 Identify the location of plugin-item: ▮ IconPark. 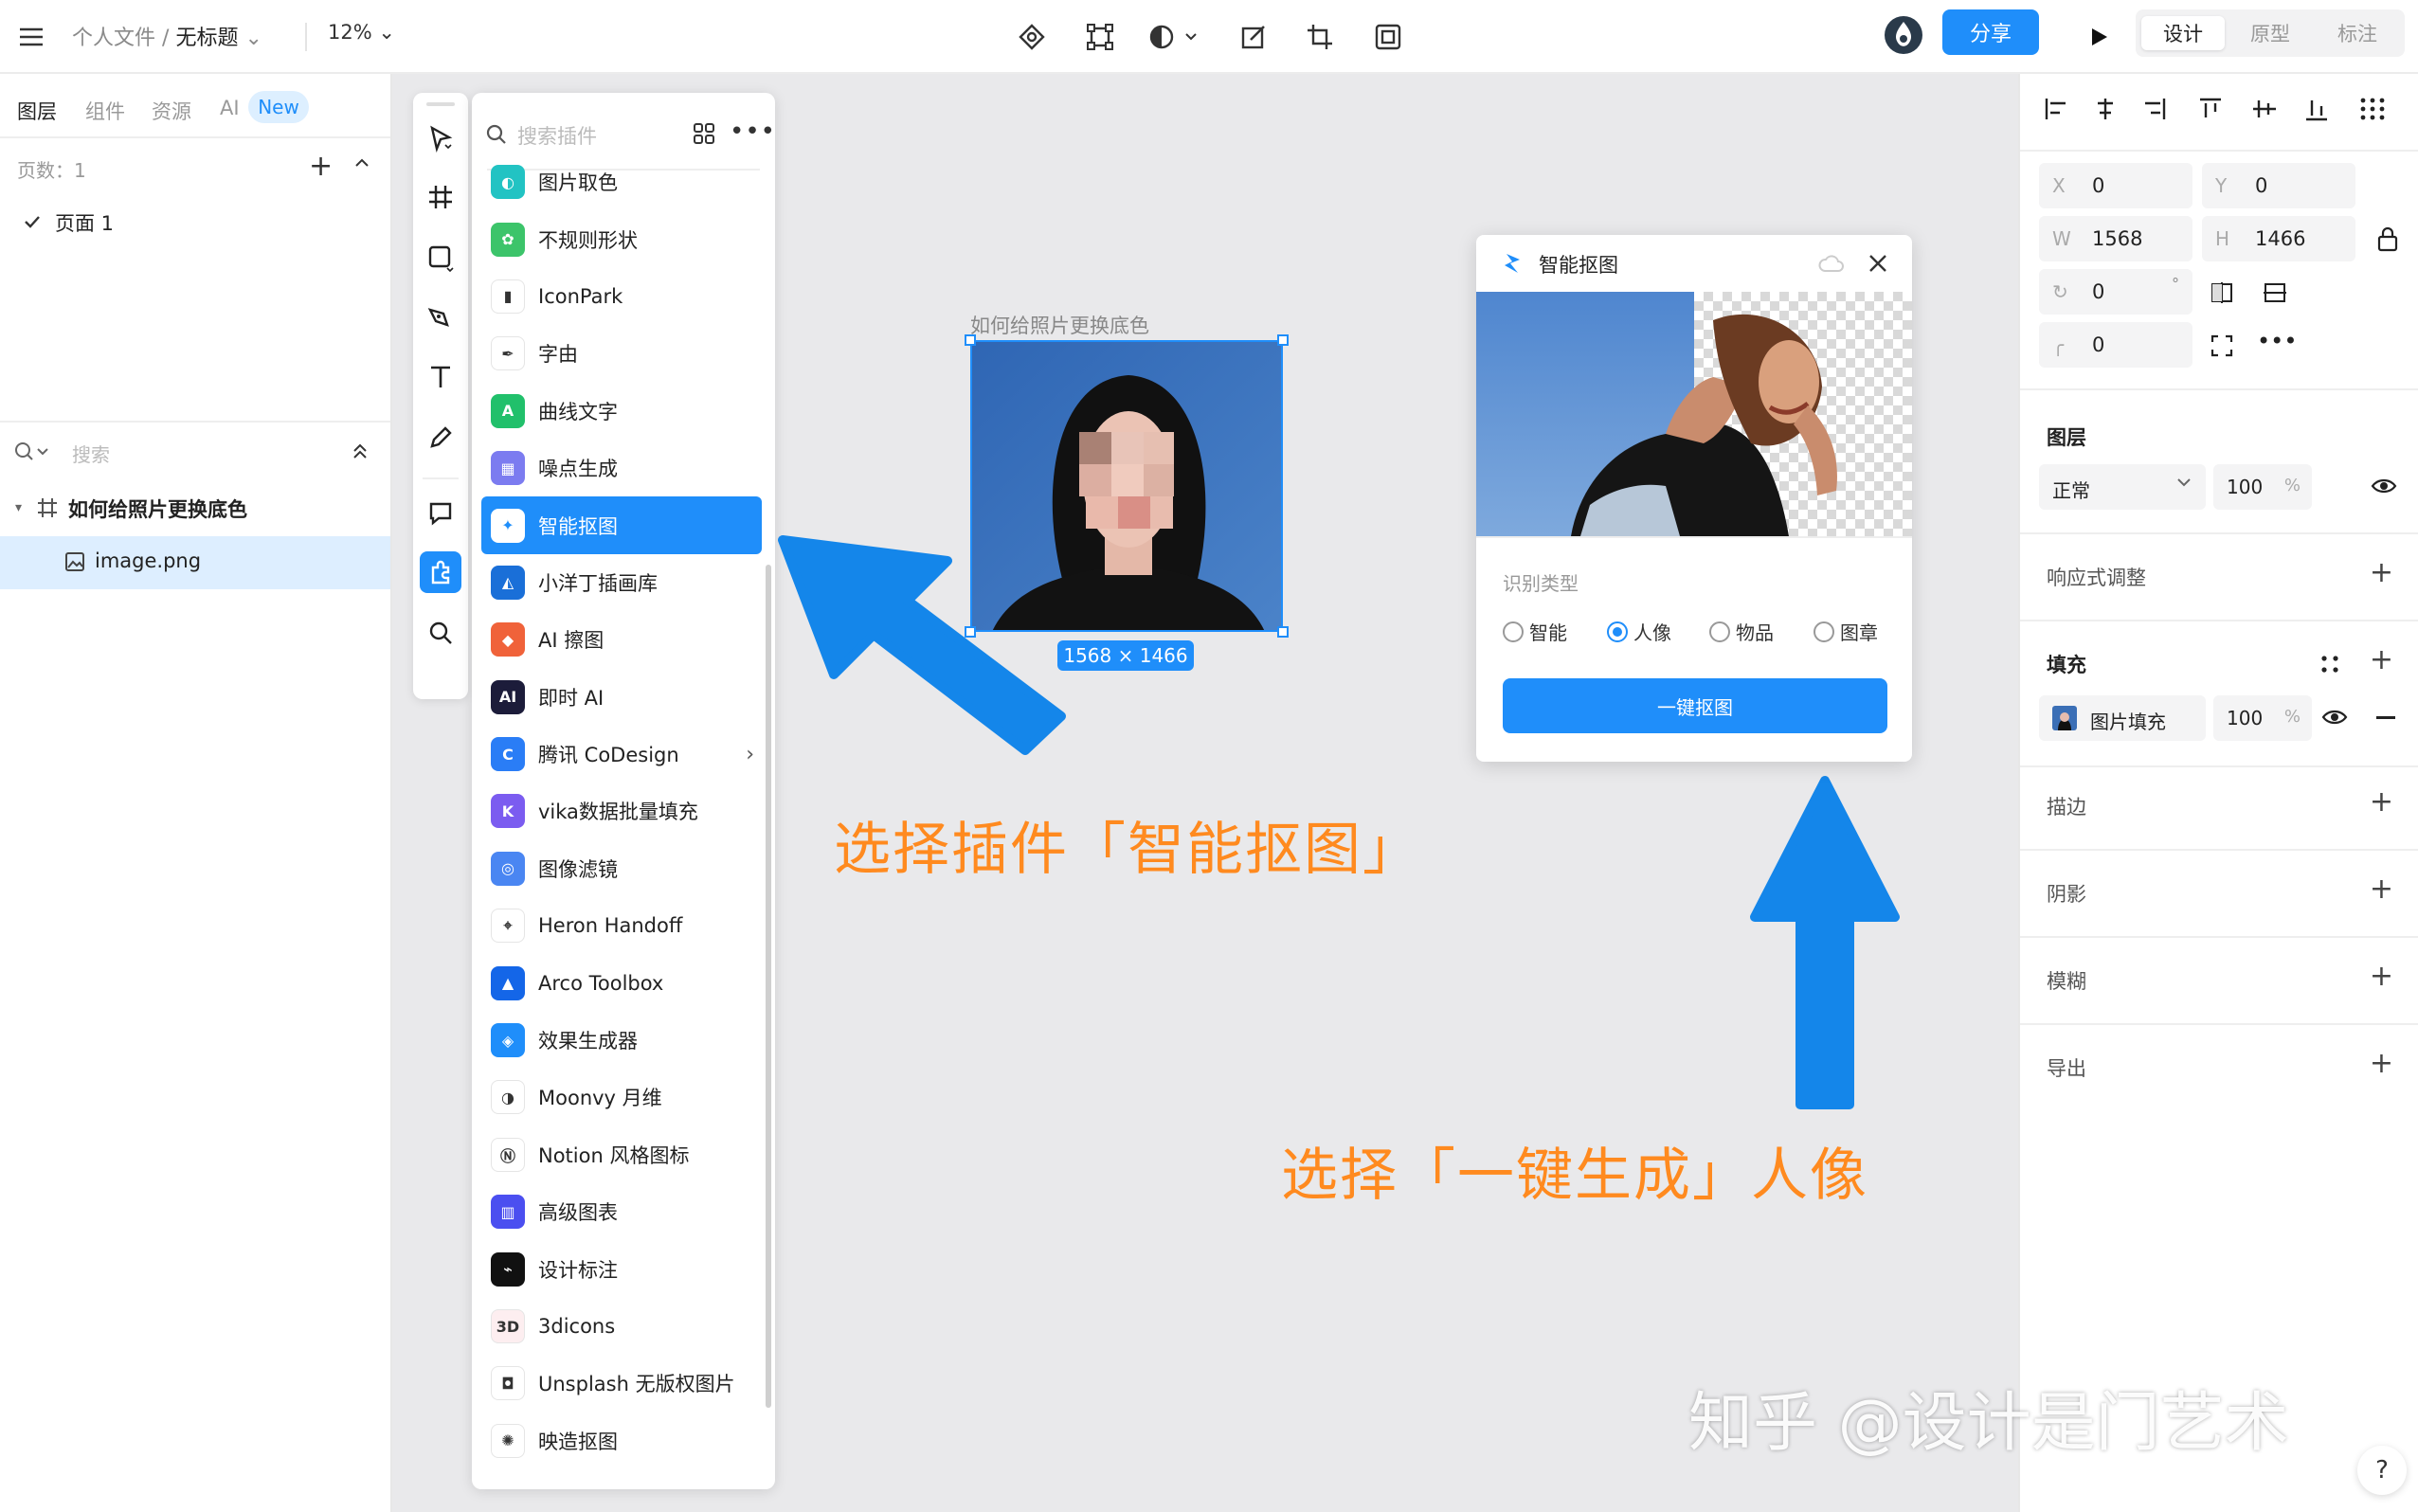
(621, 296).